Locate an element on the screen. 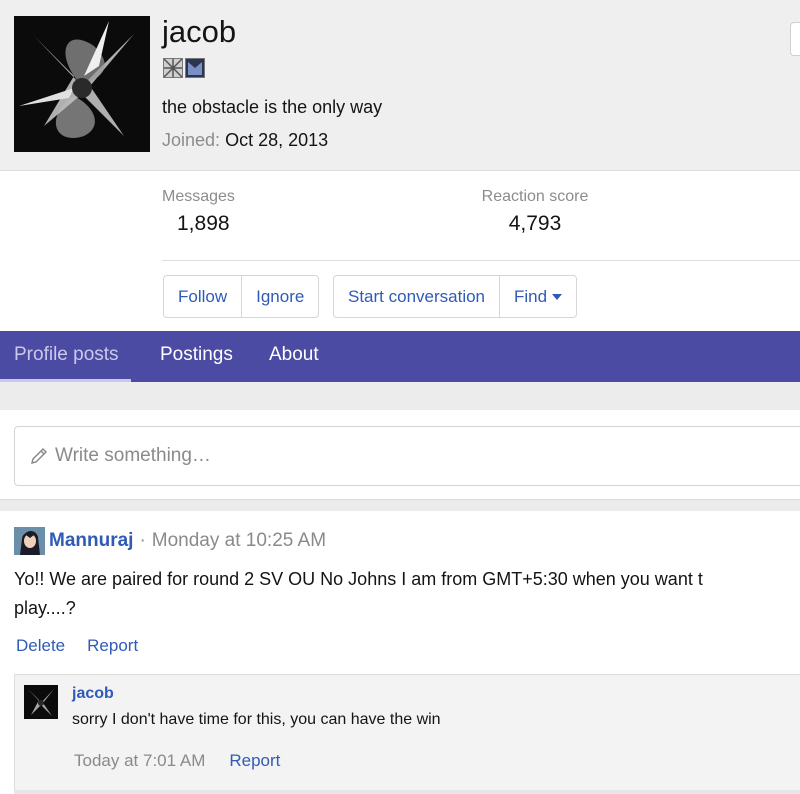 The height and width of the screenshot is (794, 800). post-header: Mannuraj · Monday at 10:25 AM is located at coordinates (170, 541).